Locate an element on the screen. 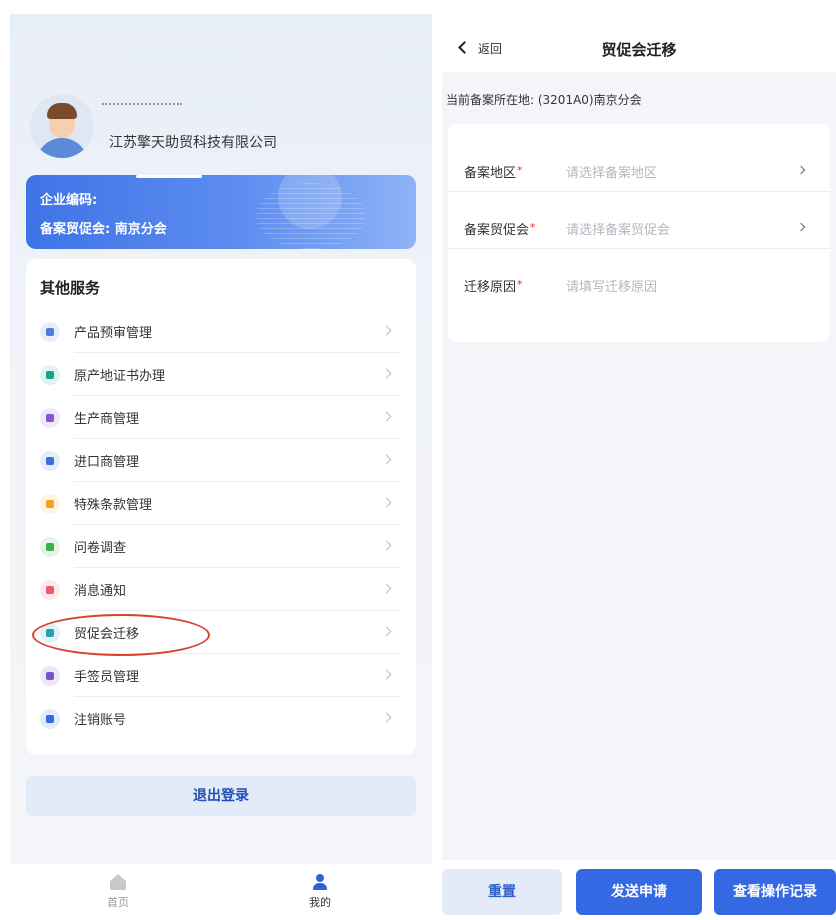  service-item-label: 问卷调查 is located at coordinates (100, 548).